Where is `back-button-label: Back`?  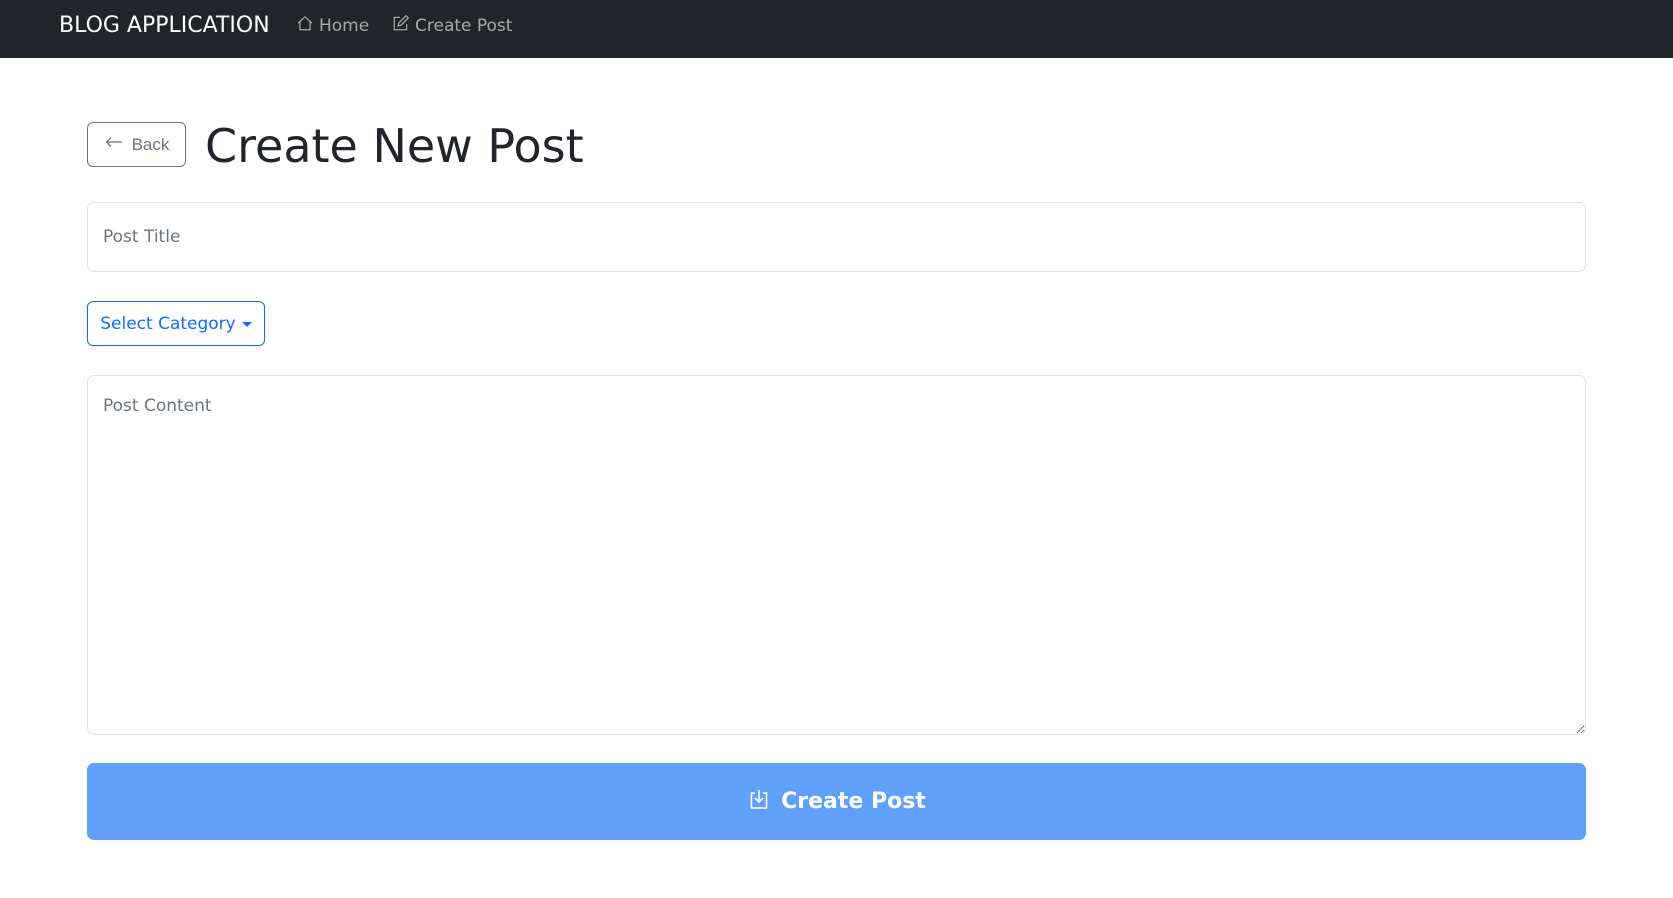
back-button-label: Back is located at coordinates (150, 144).